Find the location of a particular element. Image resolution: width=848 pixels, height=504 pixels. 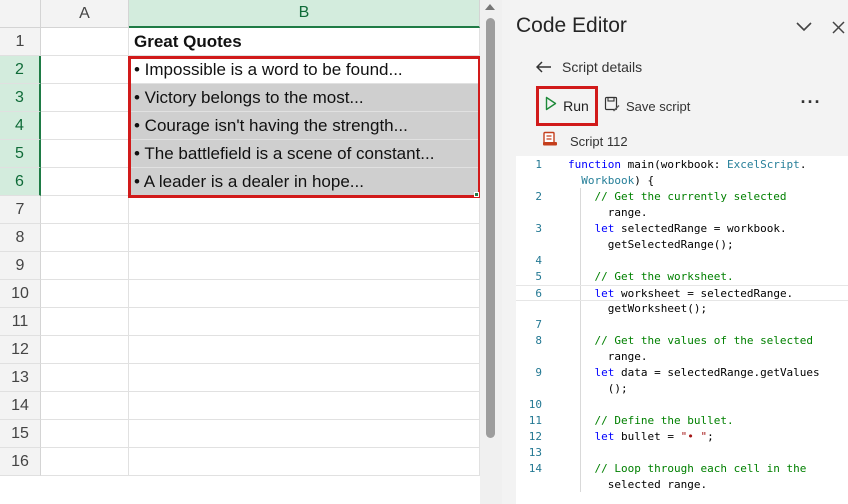

cell-a10 is located at coordinates (85, 294).